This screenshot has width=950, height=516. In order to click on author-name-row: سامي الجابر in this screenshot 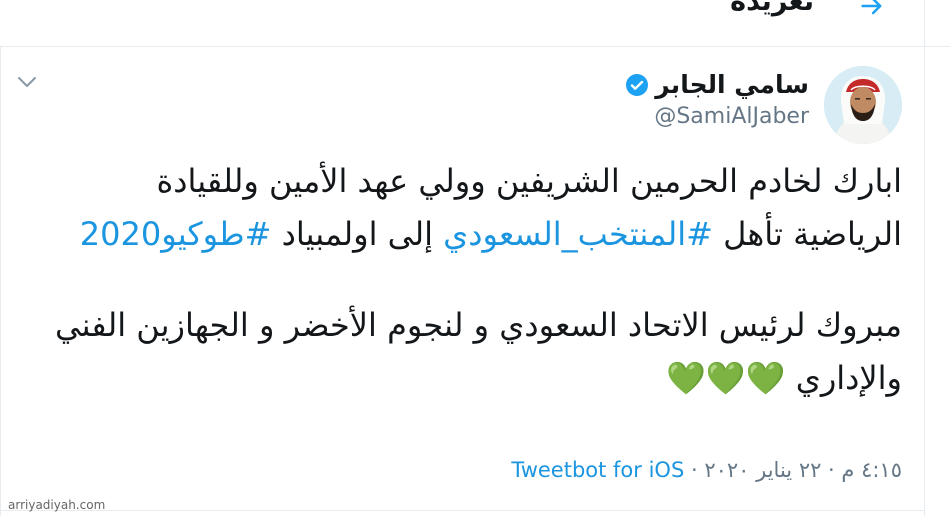, I will do `click(717, 84)`.